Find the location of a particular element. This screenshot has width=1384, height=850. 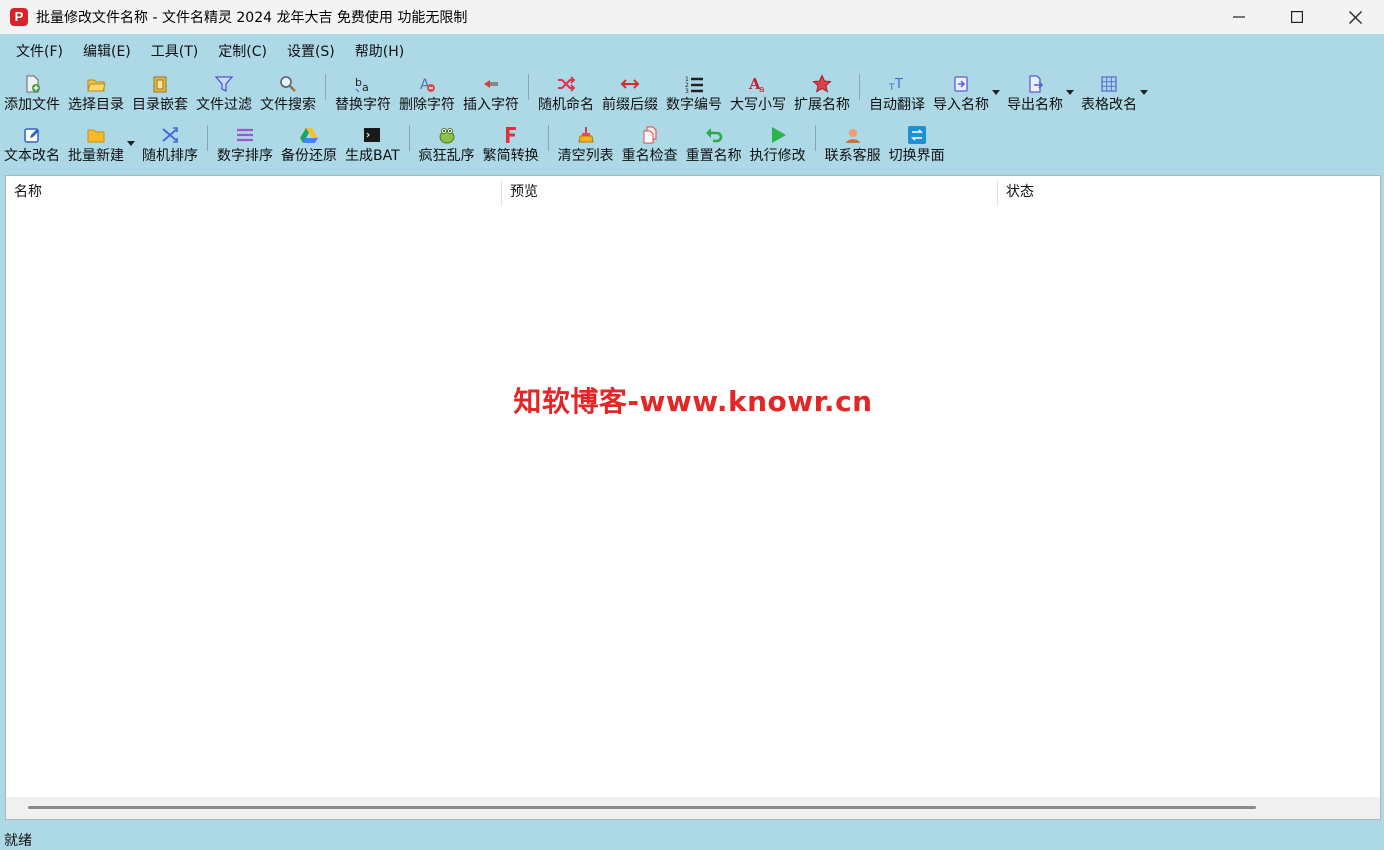

switch-icon is located at coordinates (917, 135).